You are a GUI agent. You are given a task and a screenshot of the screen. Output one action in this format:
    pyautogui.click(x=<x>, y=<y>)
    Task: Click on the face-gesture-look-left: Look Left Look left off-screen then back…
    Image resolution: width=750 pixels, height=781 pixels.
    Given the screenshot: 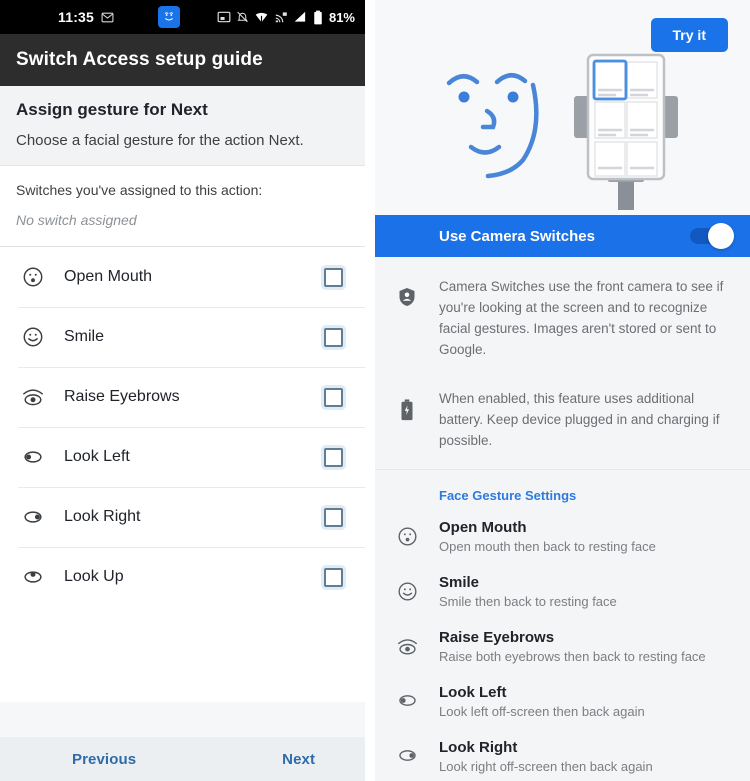 What is the action you would take?
    pyautogui.click(x=562, y=701)
    